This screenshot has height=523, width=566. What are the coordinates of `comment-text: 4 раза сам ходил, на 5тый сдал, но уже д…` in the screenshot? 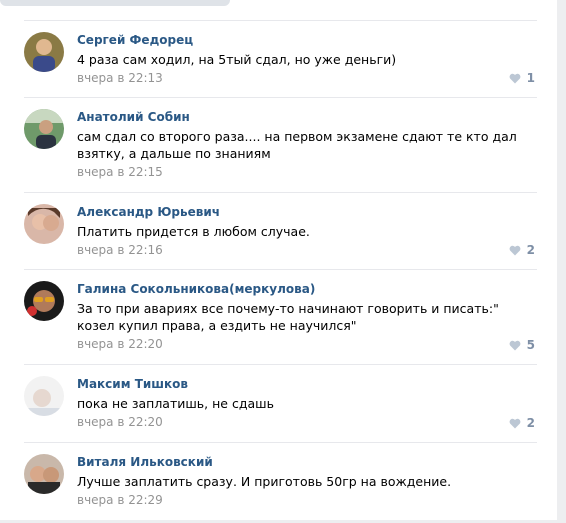 It's located at (237, 59).